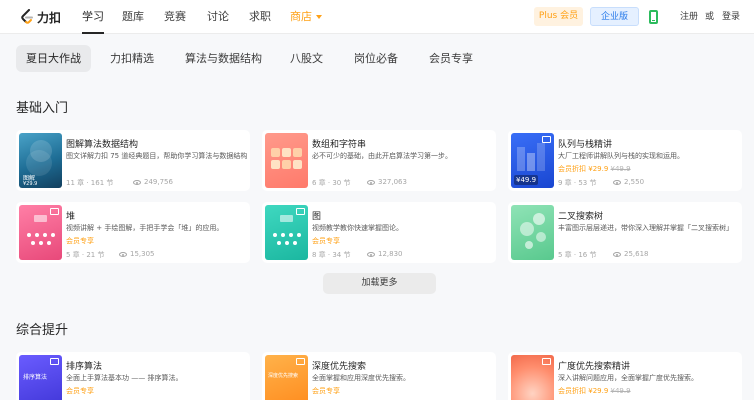  I want to click on nav-item-discuss: 讨论, so click(218, 17).